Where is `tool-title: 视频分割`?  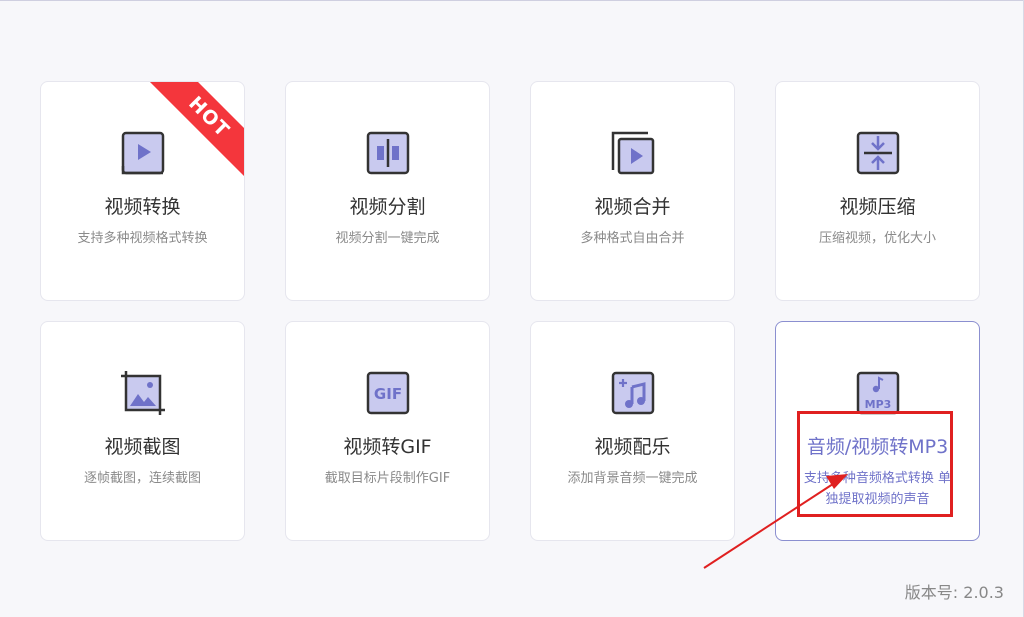 tool-title: 视频分割 is located at coordinates (387, 207).